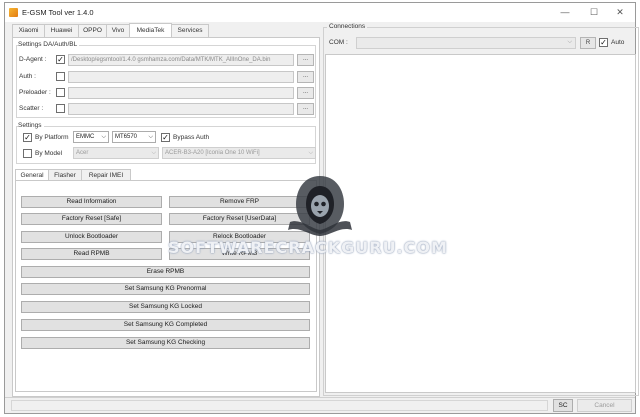  What do you see at coordinates (181, 109) in the screenshot?
I see `scatter-path-field` at bounding box center [181, 109].